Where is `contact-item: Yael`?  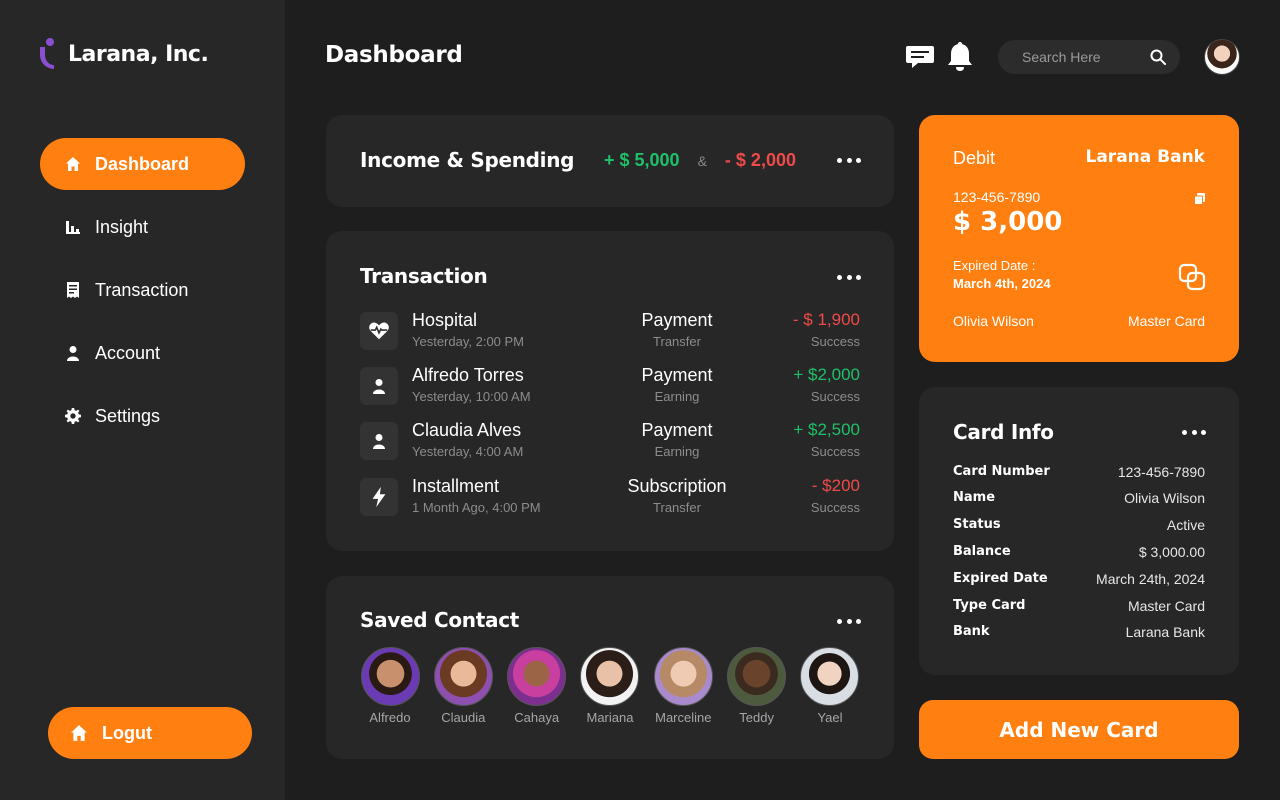
contact-item: Yael is located at coordinates (830, 686).